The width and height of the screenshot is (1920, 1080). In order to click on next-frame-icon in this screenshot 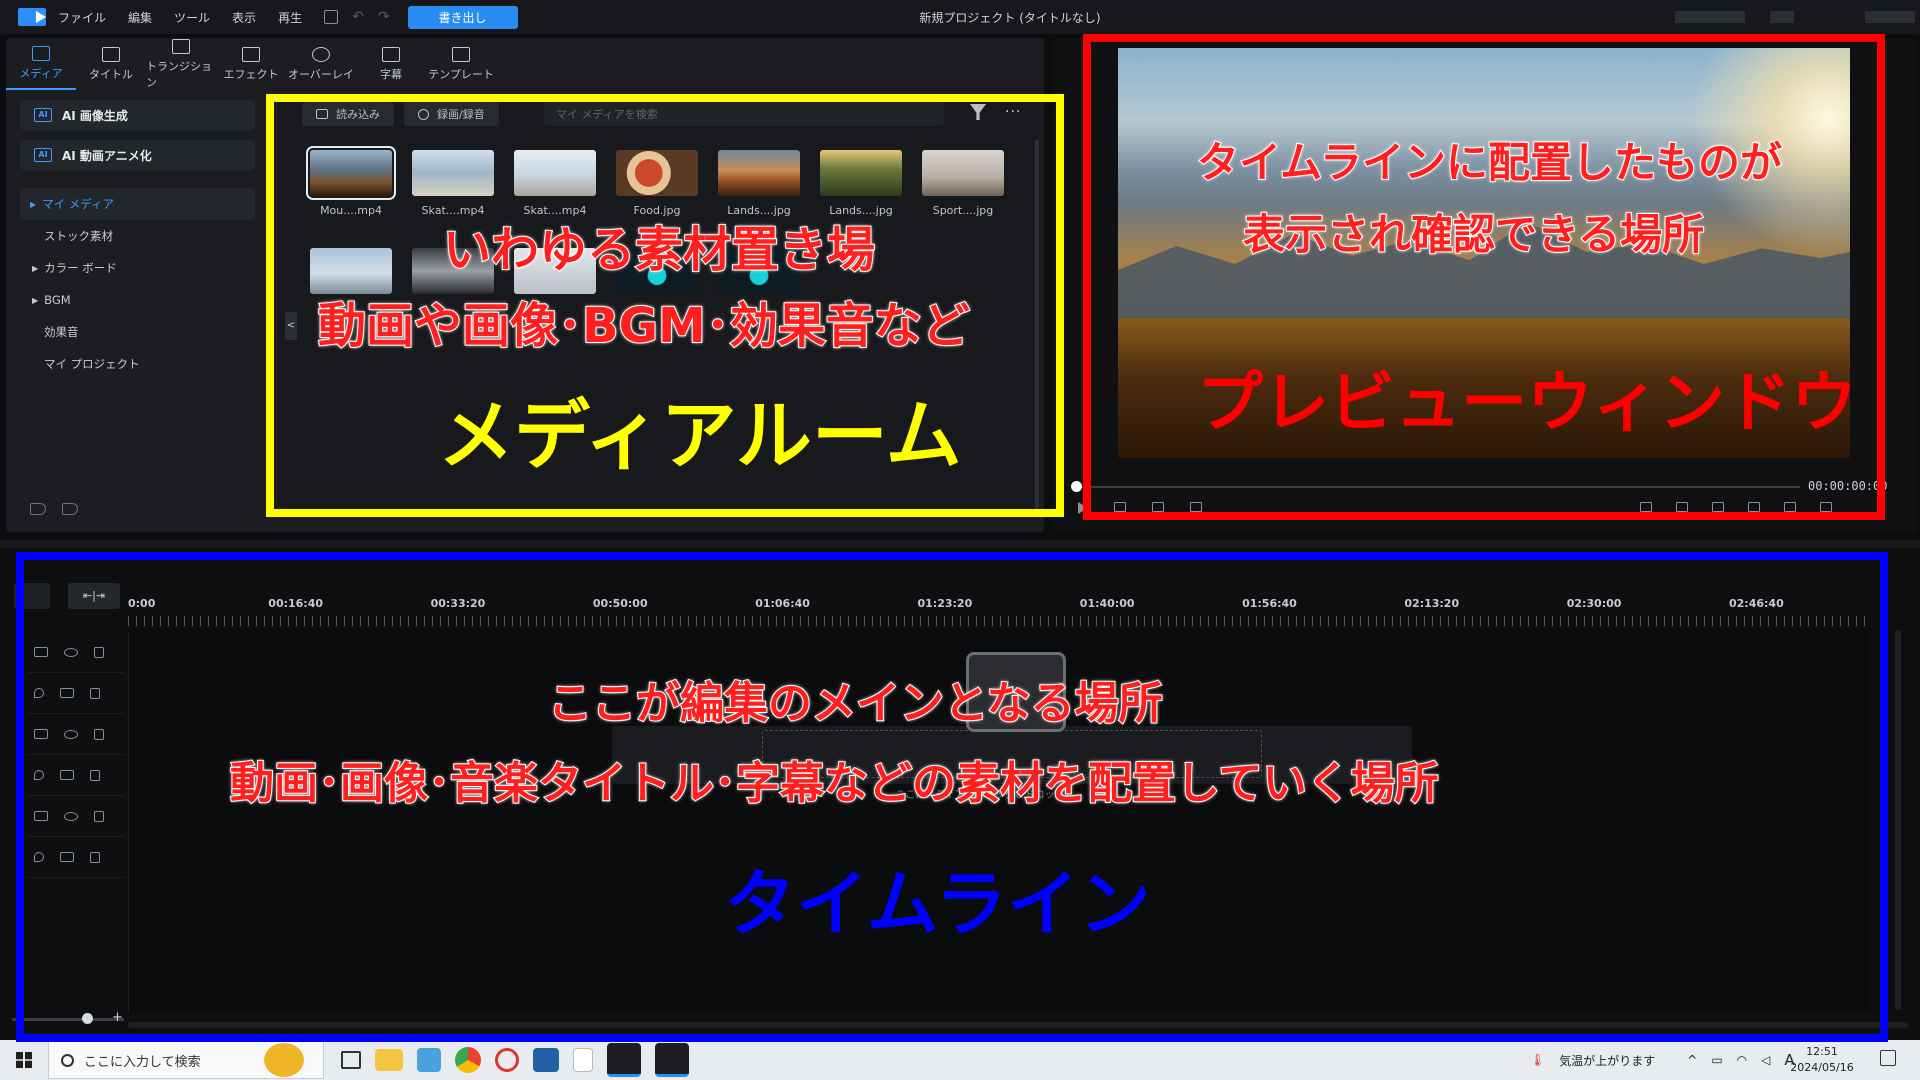, I will do `click(1196, 507)`.